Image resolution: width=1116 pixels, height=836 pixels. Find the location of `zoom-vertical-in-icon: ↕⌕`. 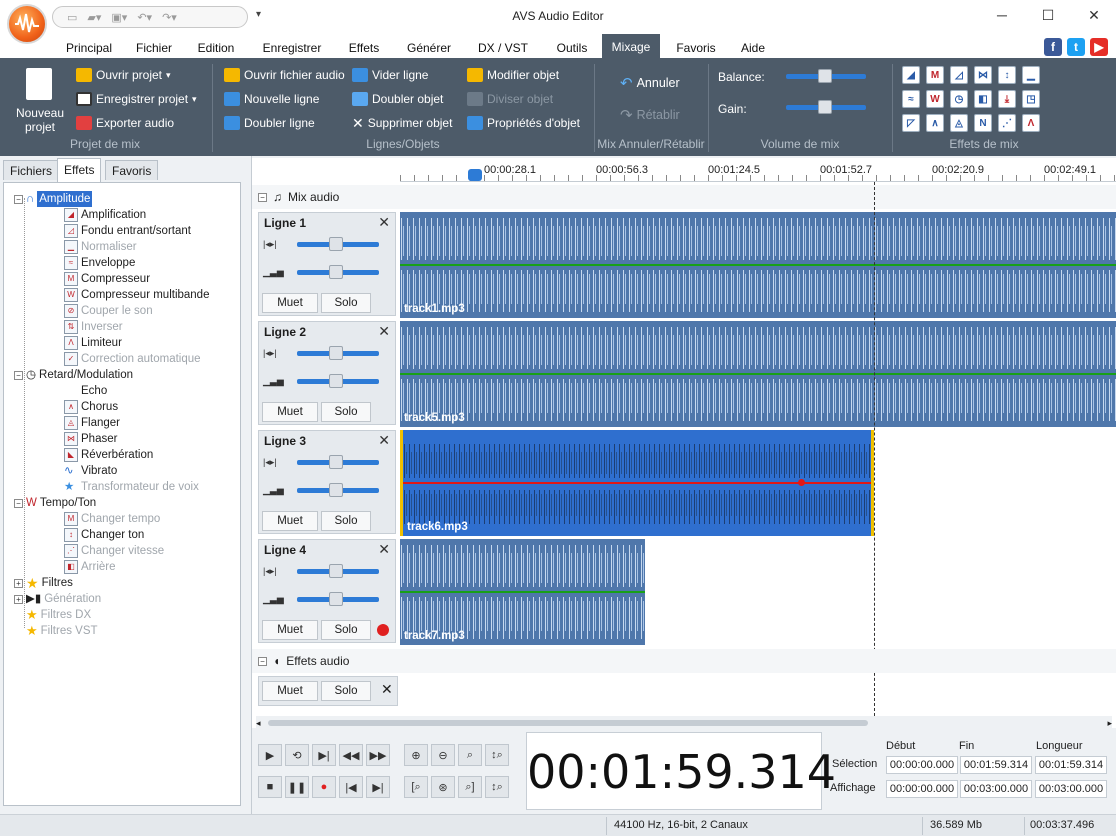

zoom-vertical-in-icon: ↕⌕ is located at coordinates (497, 755).